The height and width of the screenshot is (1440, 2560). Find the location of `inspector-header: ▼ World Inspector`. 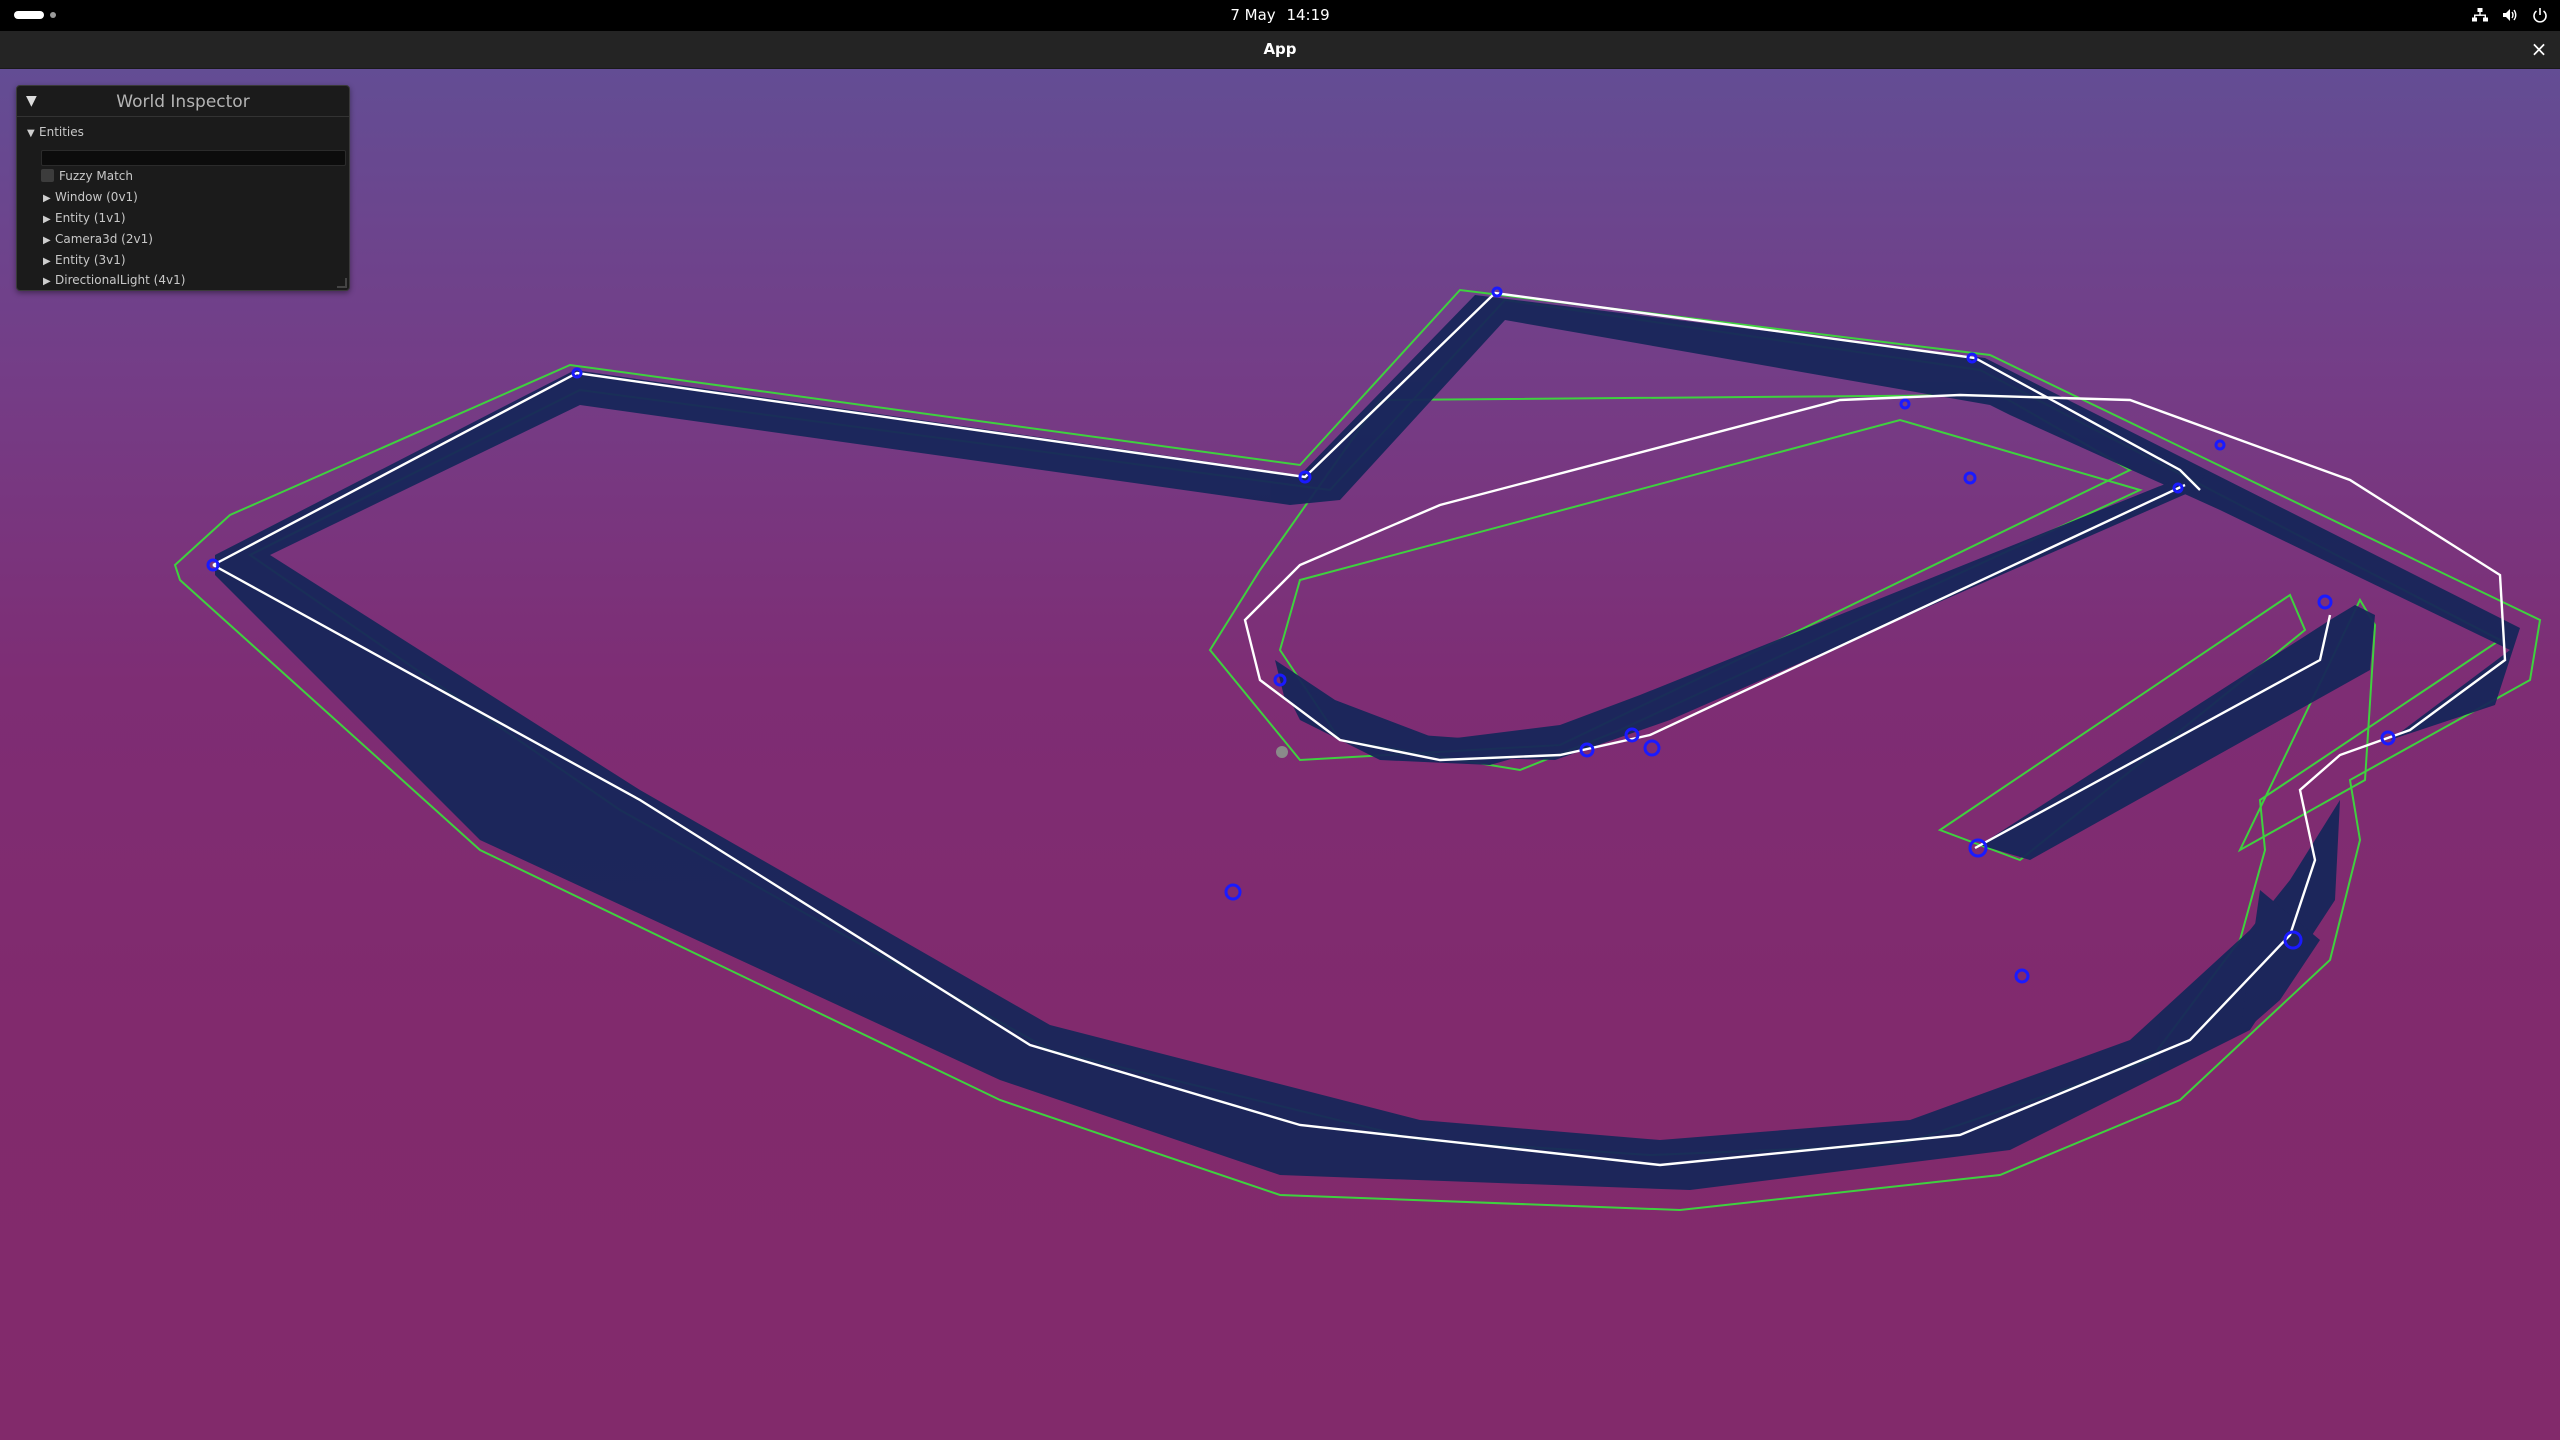

inspector-header: ▼ World Inspector is located at coordinates (183, 101).